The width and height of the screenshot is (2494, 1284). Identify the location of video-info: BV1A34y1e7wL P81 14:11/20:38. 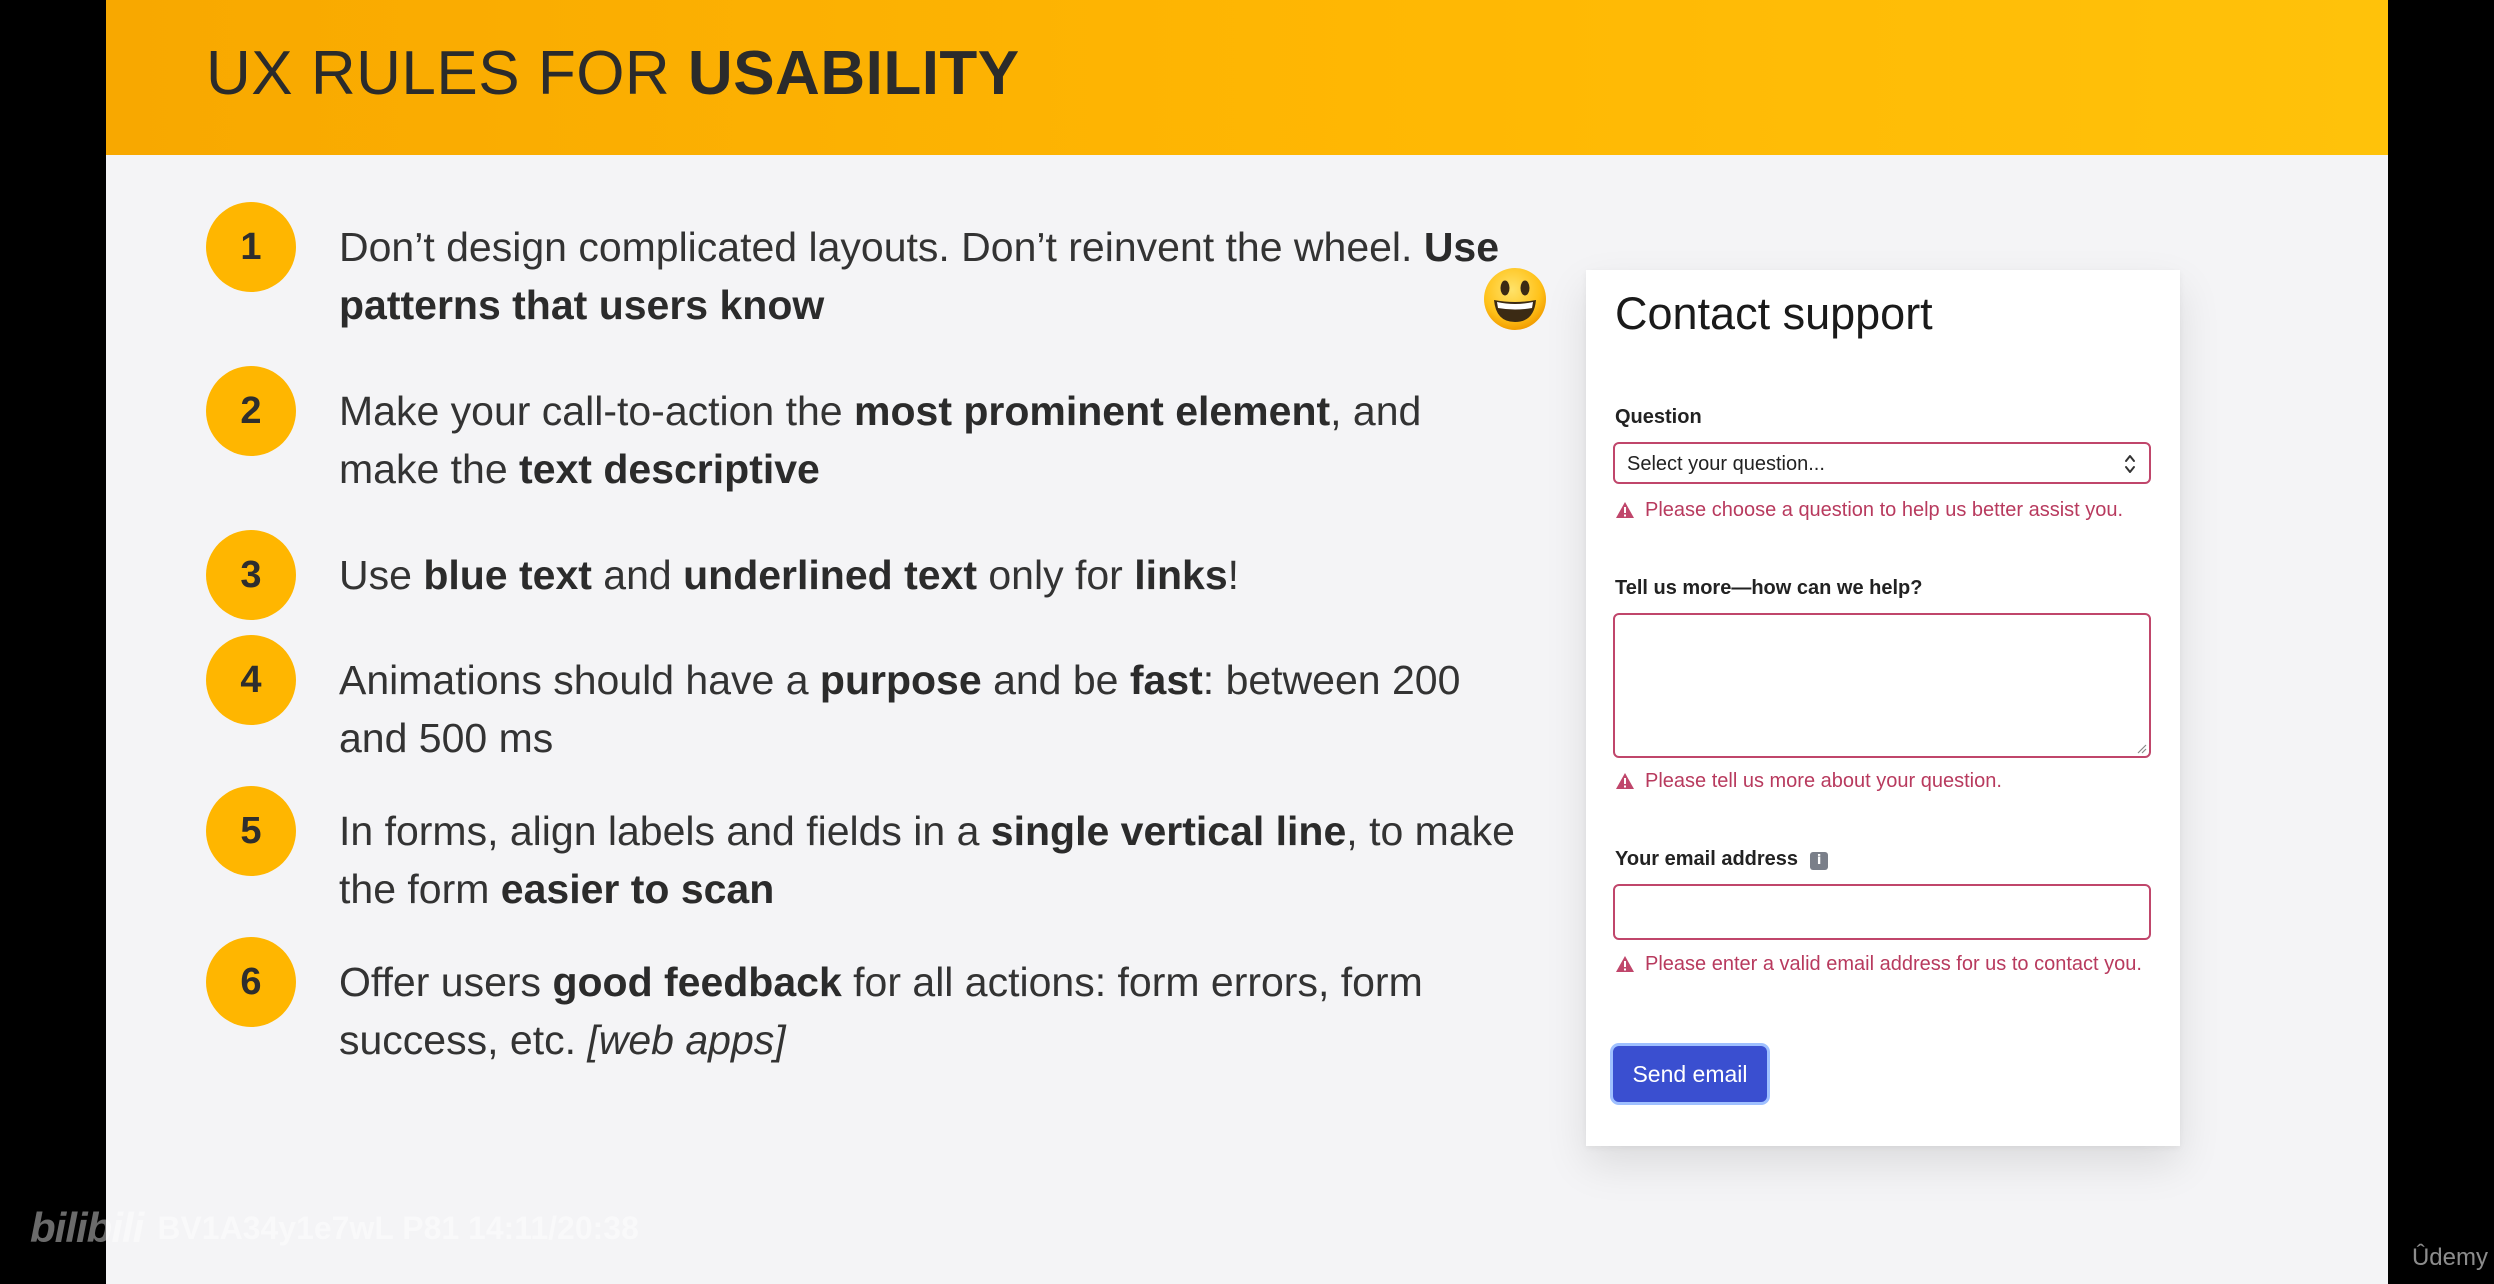
(398, 1227).